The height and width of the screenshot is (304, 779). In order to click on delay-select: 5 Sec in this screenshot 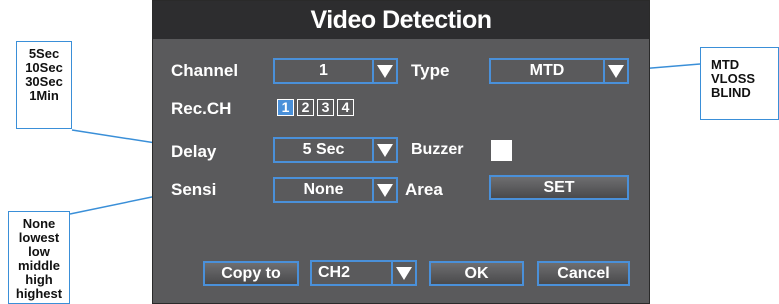, I will do `click(335, 150)`.